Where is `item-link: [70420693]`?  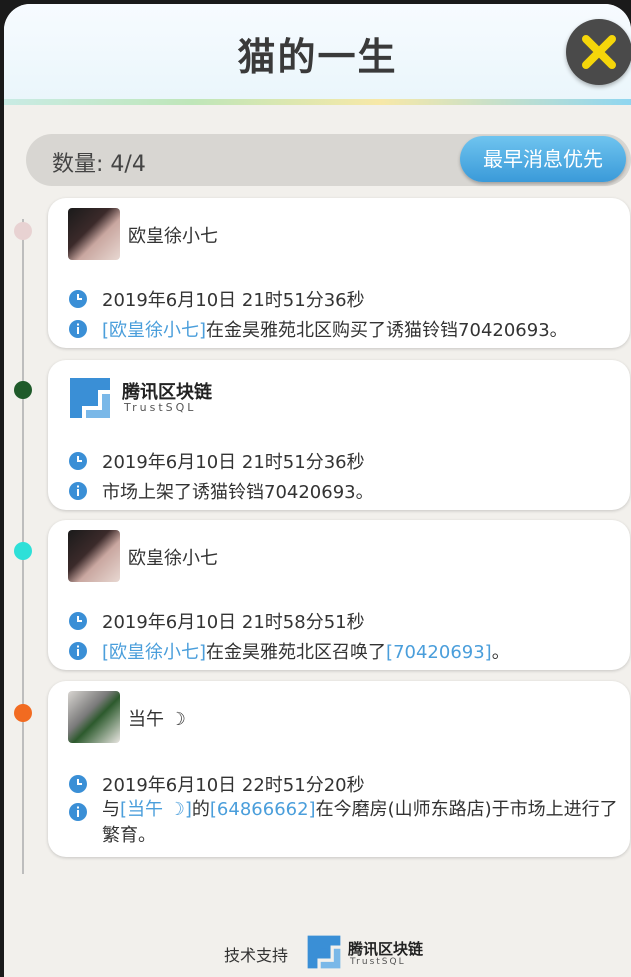
item-link: [70420693] is located at coordinates (439, 652).